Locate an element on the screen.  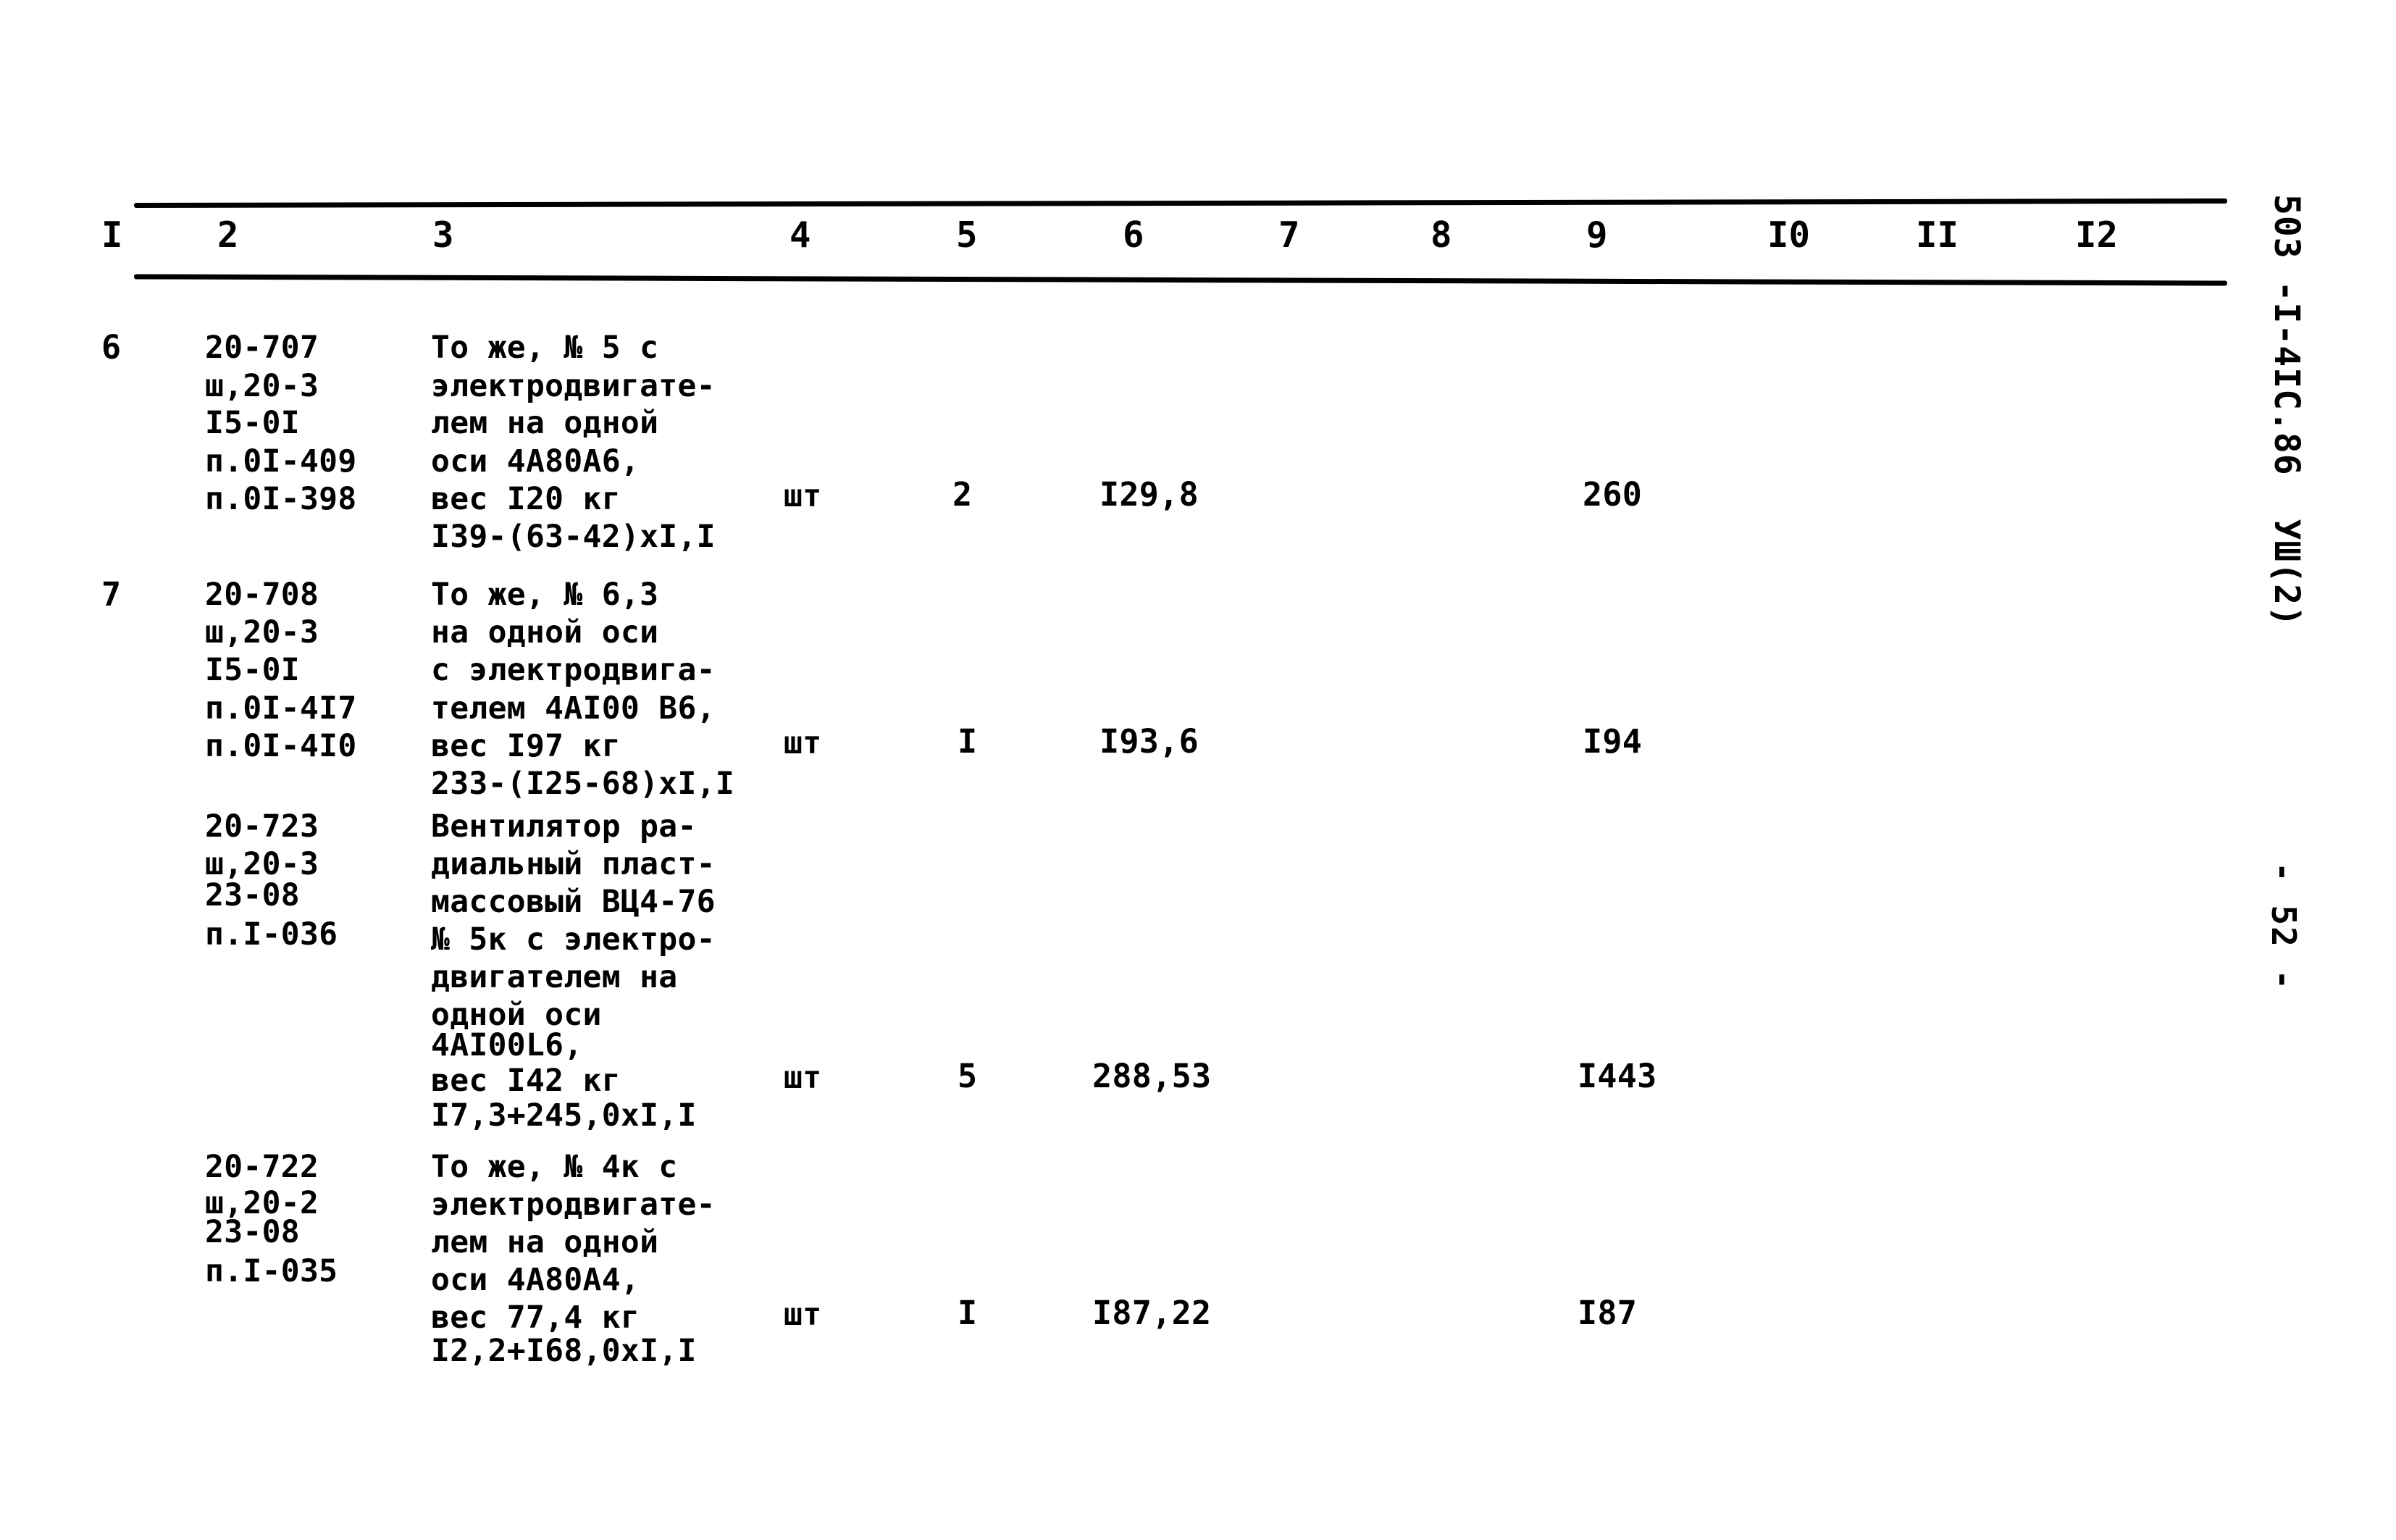
row-code: 20-707 is located at coordinates (262, 348).